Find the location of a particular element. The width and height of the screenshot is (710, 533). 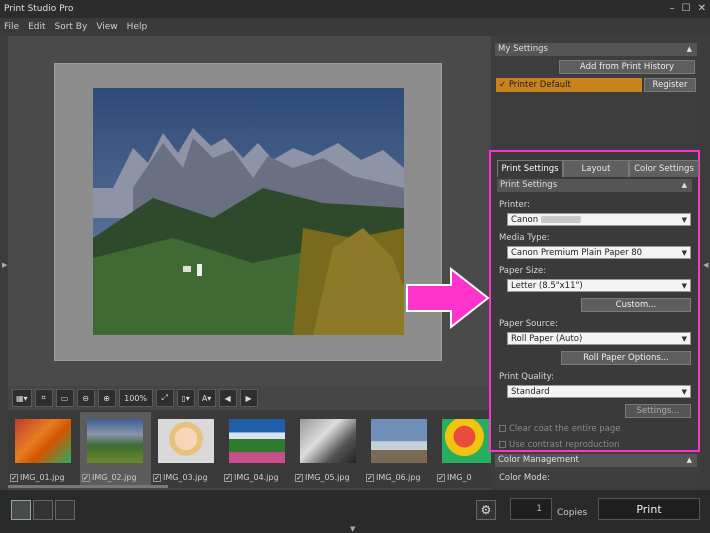

layout-right-button is located at coordinates (65, 510).